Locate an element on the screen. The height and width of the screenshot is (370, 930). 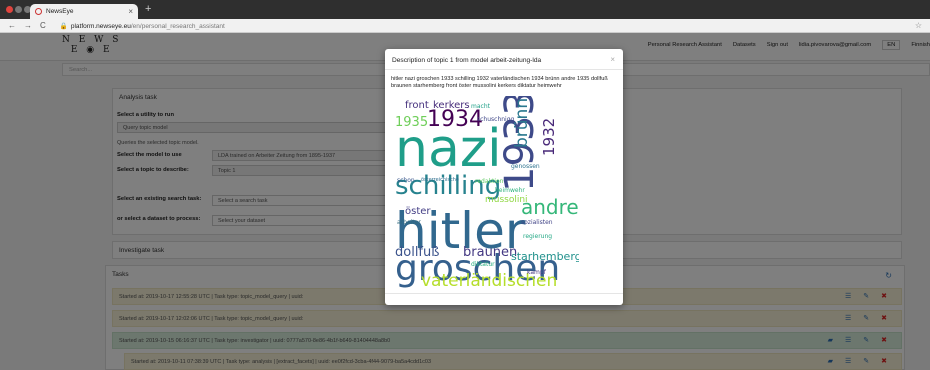
modal-divider is located at coordinates (504, 69).